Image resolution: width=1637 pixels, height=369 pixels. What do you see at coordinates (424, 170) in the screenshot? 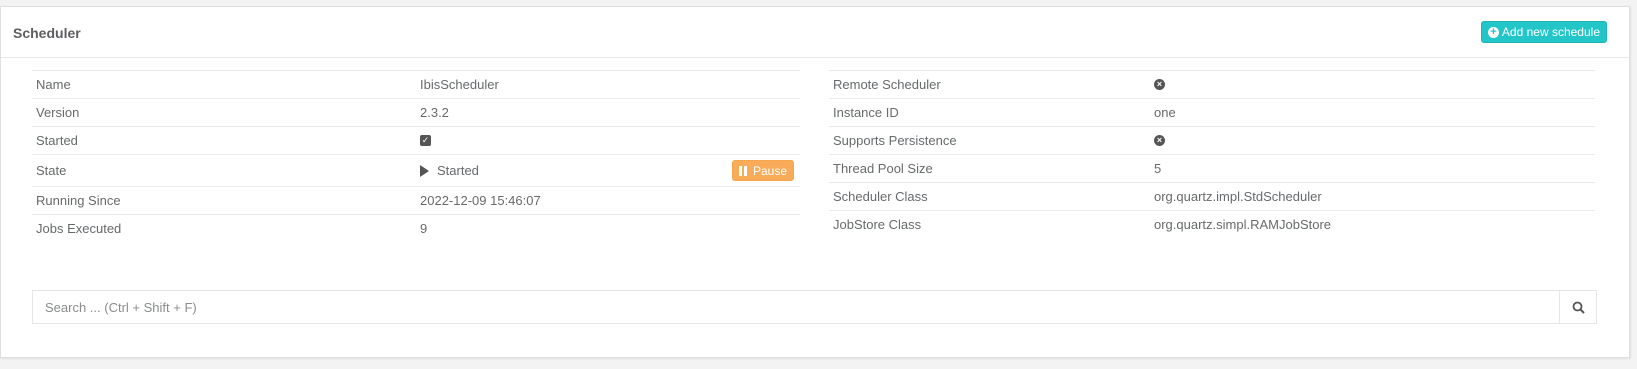
I see `play-icon` at bounding box center [424, 170].